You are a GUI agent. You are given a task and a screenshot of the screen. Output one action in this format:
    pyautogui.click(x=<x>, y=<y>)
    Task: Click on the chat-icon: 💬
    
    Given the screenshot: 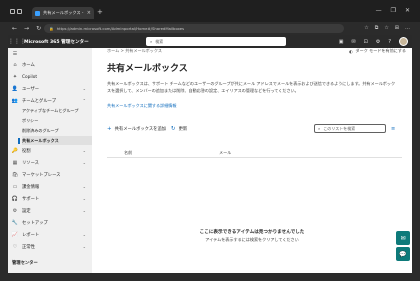 What is the action you would take?
    pyautogui.click(x=403, y=254)
    